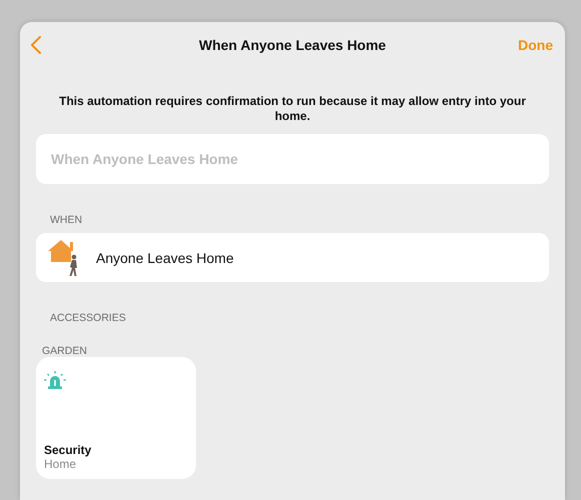 The height and width of the screenshot is (500, 581). What do you see at coordinates (88, 319) in the screenshot?
I see `section-header: ACCESSORIES` at bounding box center [88, 319].